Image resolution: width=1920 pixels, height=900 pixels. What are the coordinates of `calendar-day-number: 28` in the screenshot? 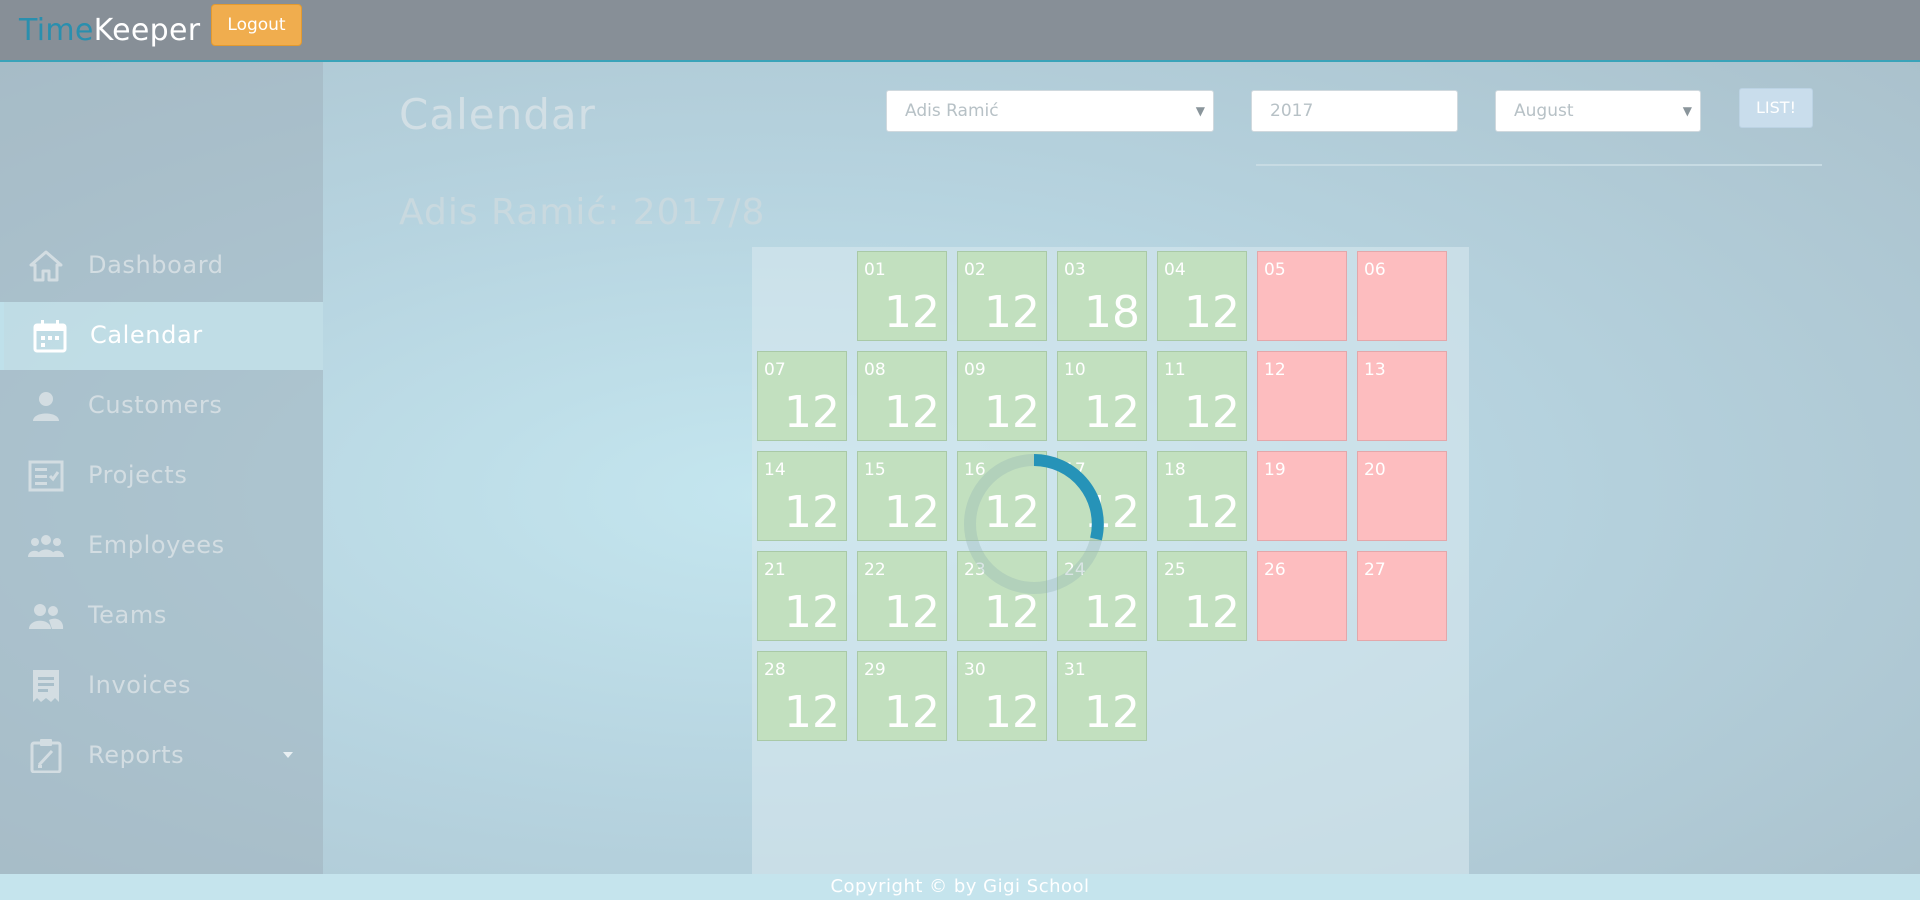 It's located at (775, 670).